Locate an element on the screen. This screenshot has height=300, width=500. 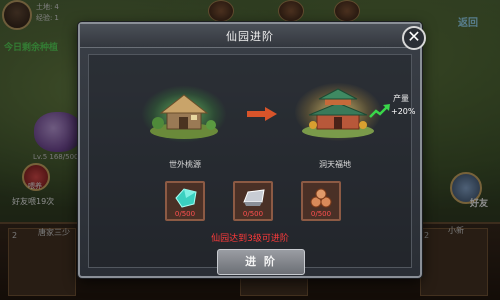
silver-ingot-icon is located at coordinates (254, 197).